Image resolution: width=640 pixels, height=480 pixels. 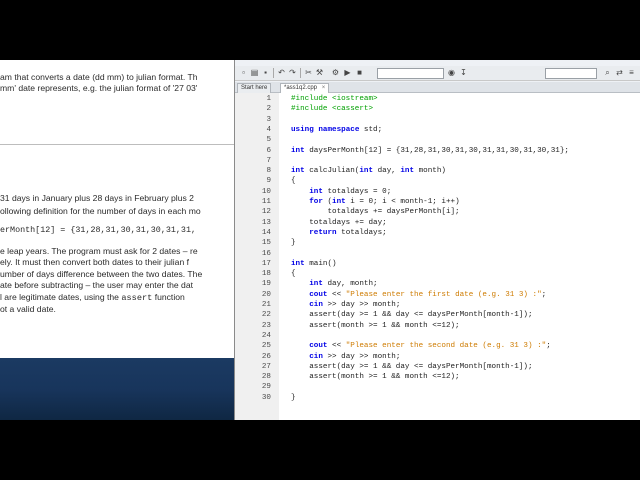 I want to click on options-icon: ≡, so click(x=631, y=72).